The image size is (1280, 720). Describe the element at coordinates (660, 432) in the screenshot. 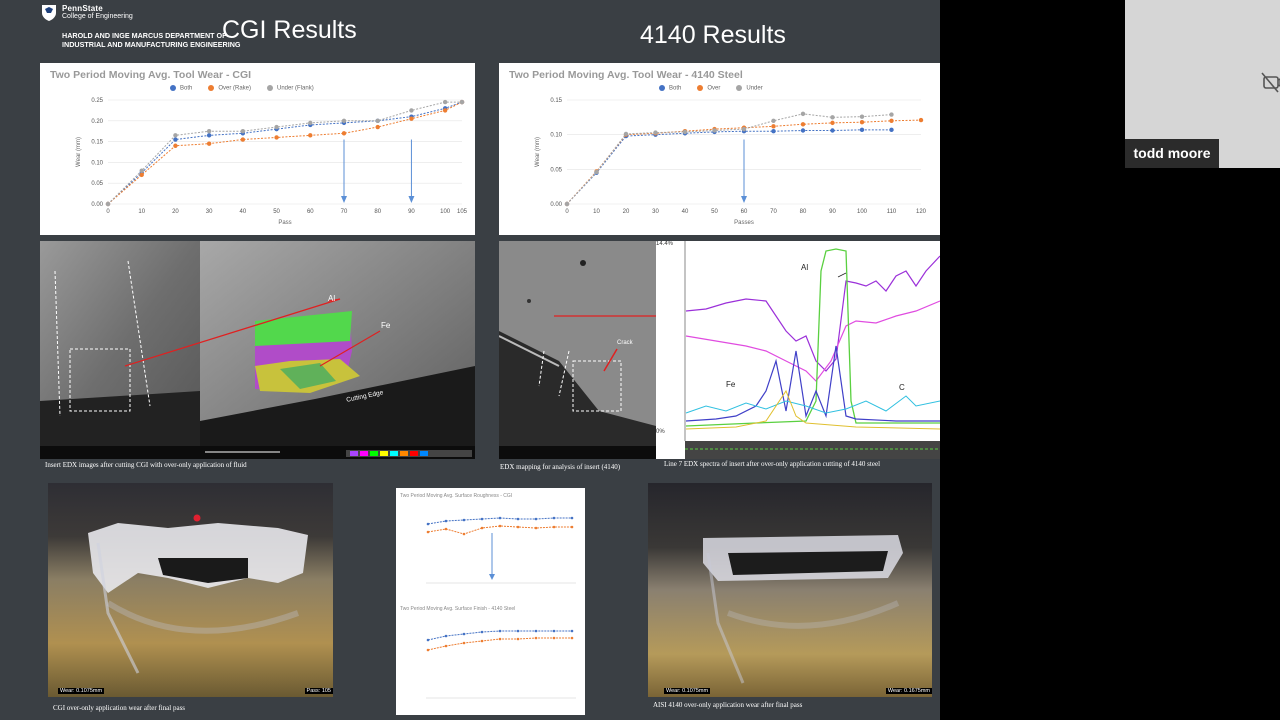

I see `spectra-min-label: 0%` at that location.